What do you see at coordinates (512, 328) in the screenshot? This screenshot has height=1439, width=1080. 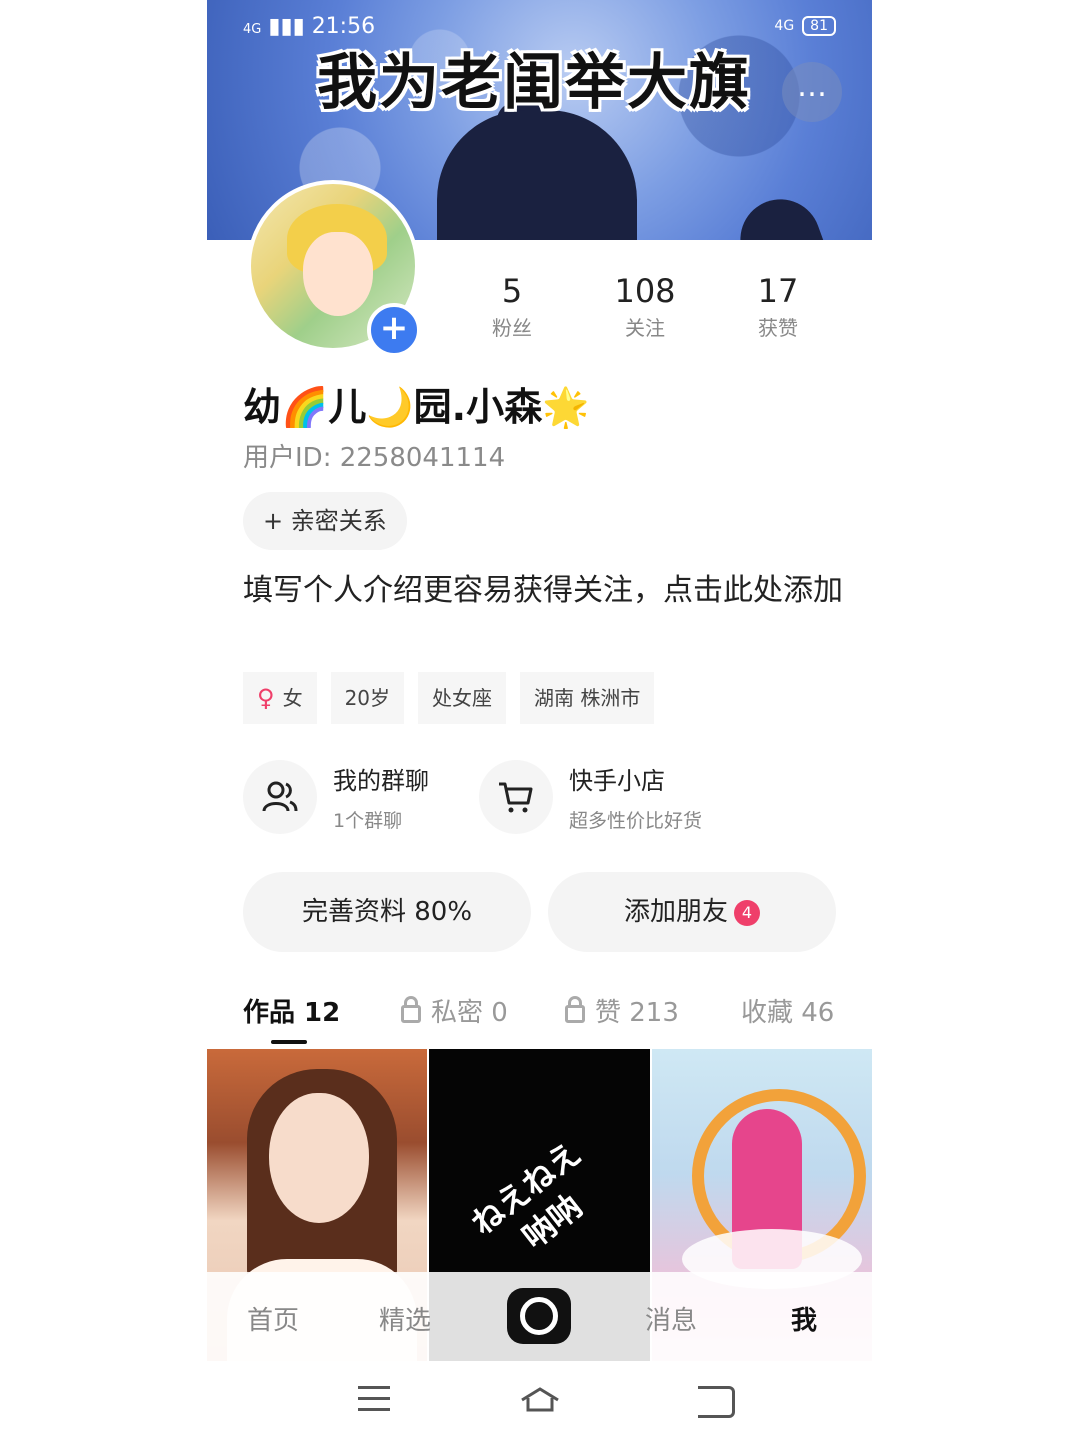 I see `stat-followers-label: 粉丝` at bounding box center [512, 328].